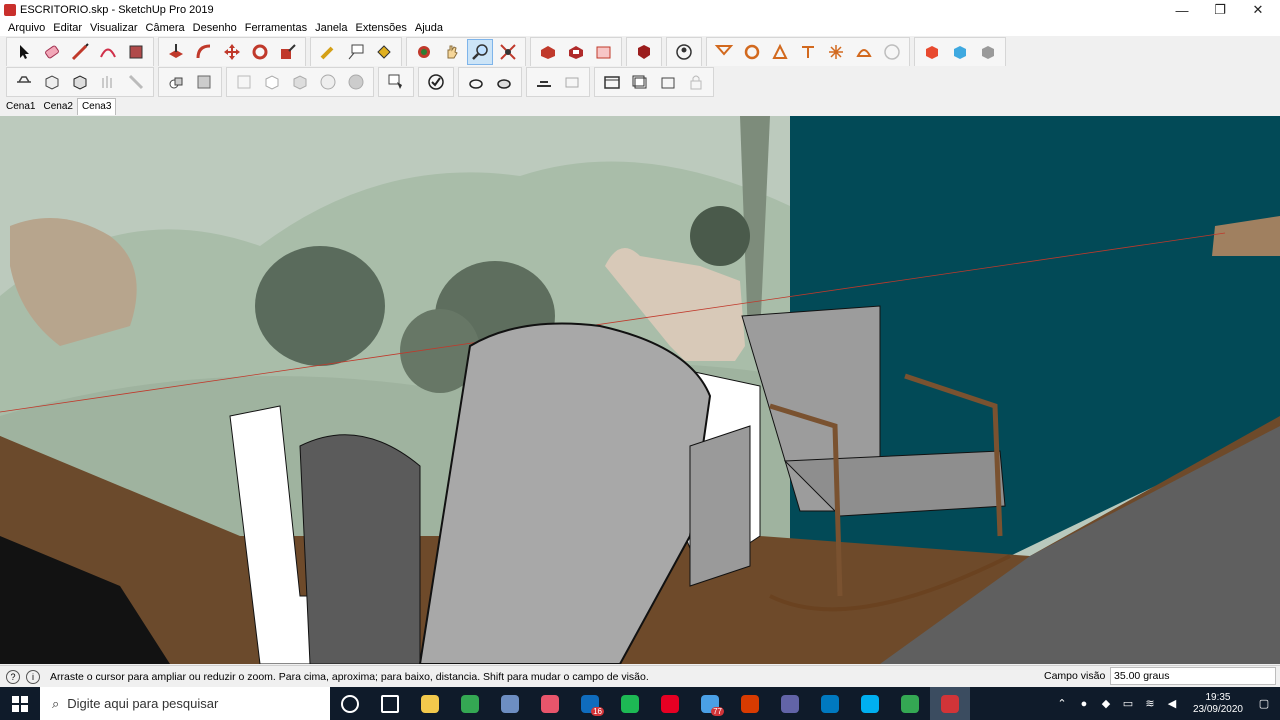 This screenshot has width=1280, height=720. Describe the element at coordinates (670, 703) in the screenshot. I see `pinterest-icon` at that location.